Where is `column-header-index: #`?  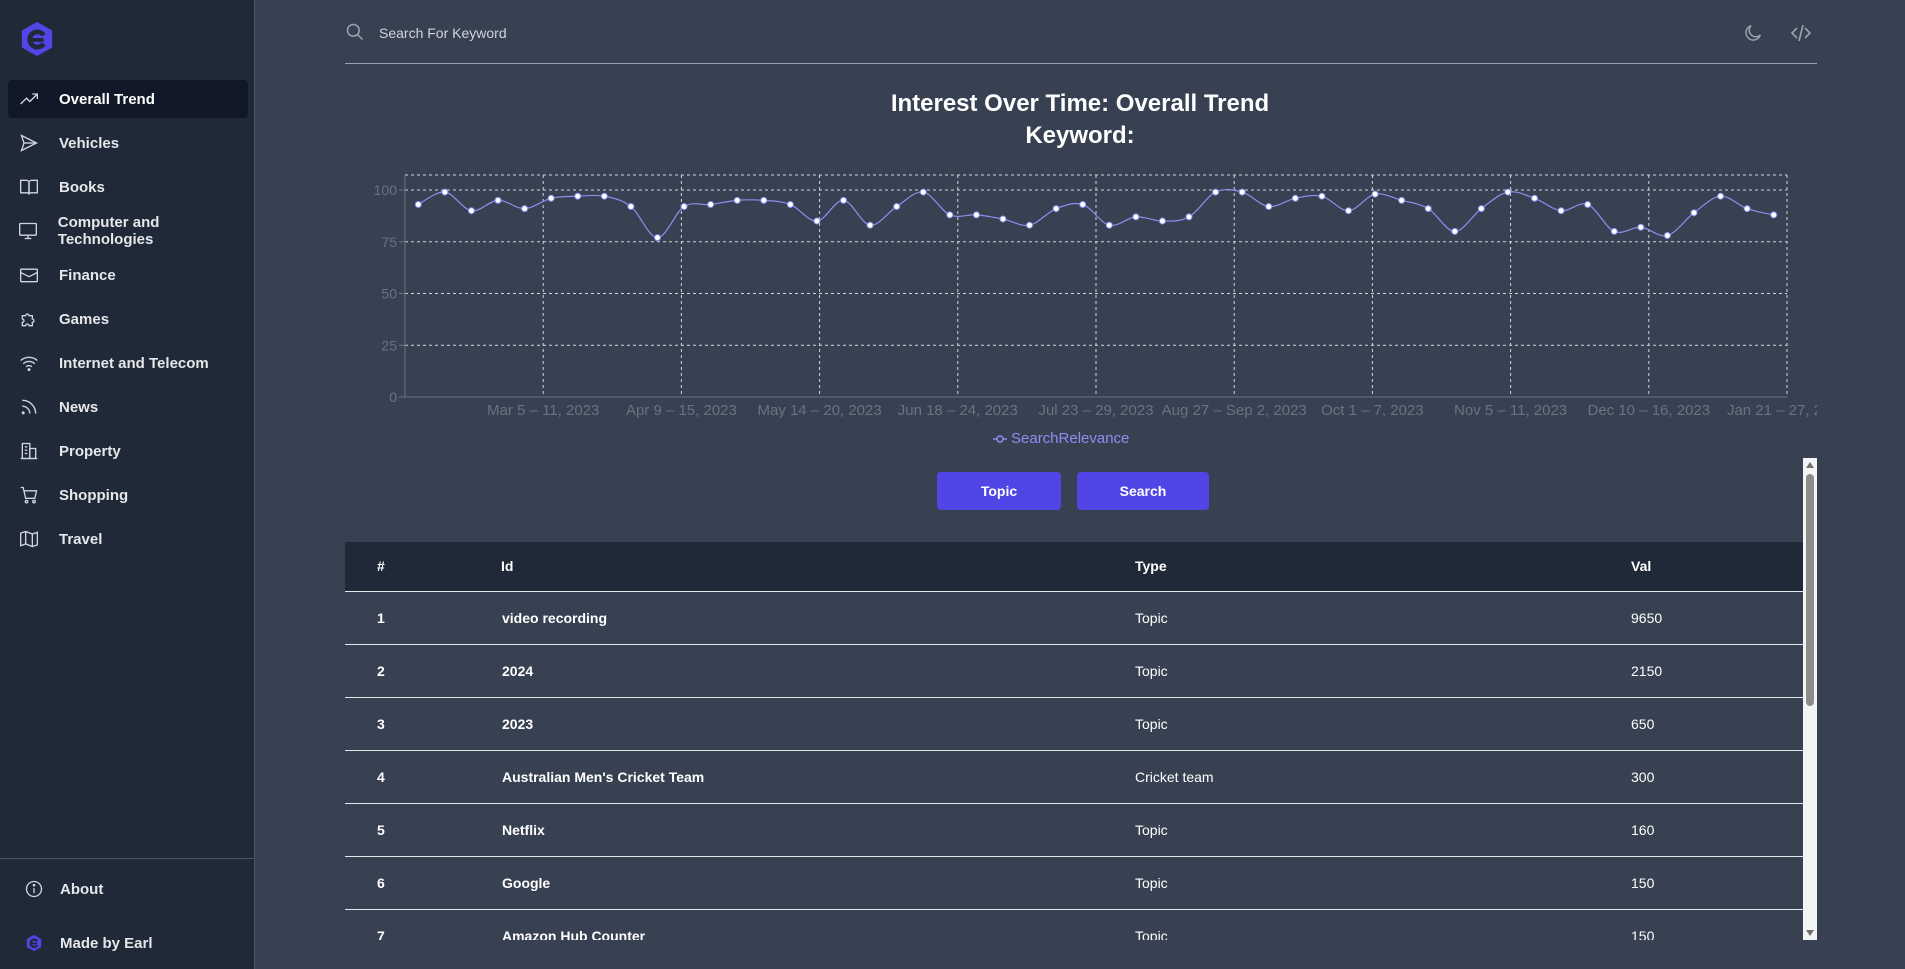 column-header-index: # is located at coordinates (422, 566).